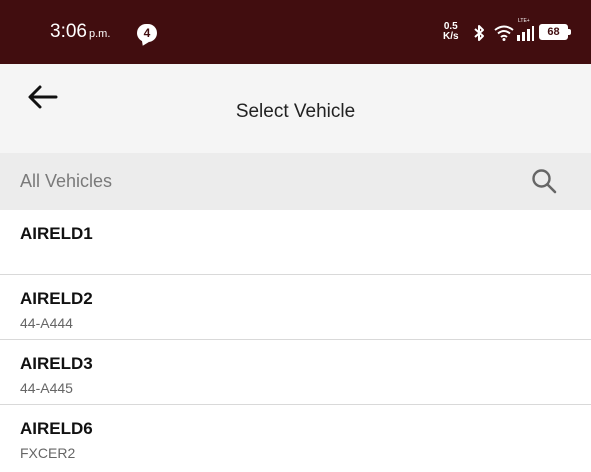  What do you see at coordinates (147, 33) in the screenshot?
I see `notification-badge-icon: 4` at bounding box center [147, 33].